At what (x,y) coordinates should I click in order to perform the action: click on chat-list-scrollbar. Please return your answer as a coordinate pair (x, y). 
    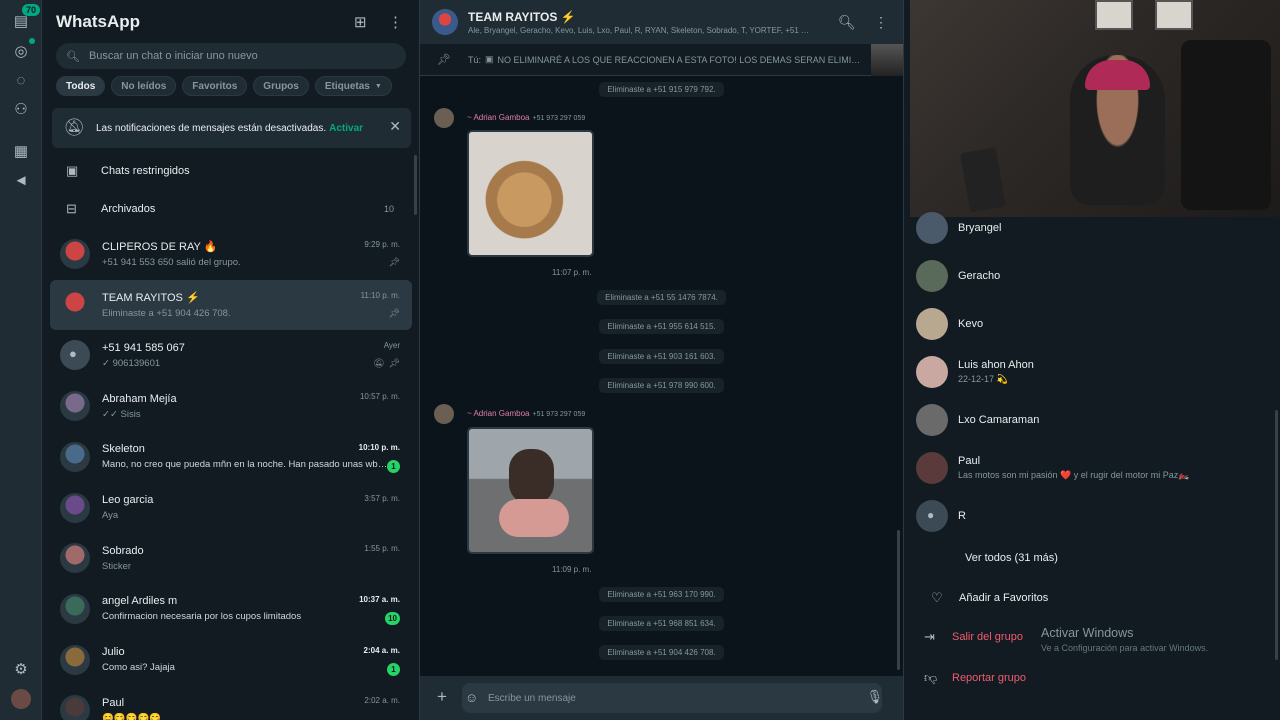
    Looking at the image, I should click on (415, 185).